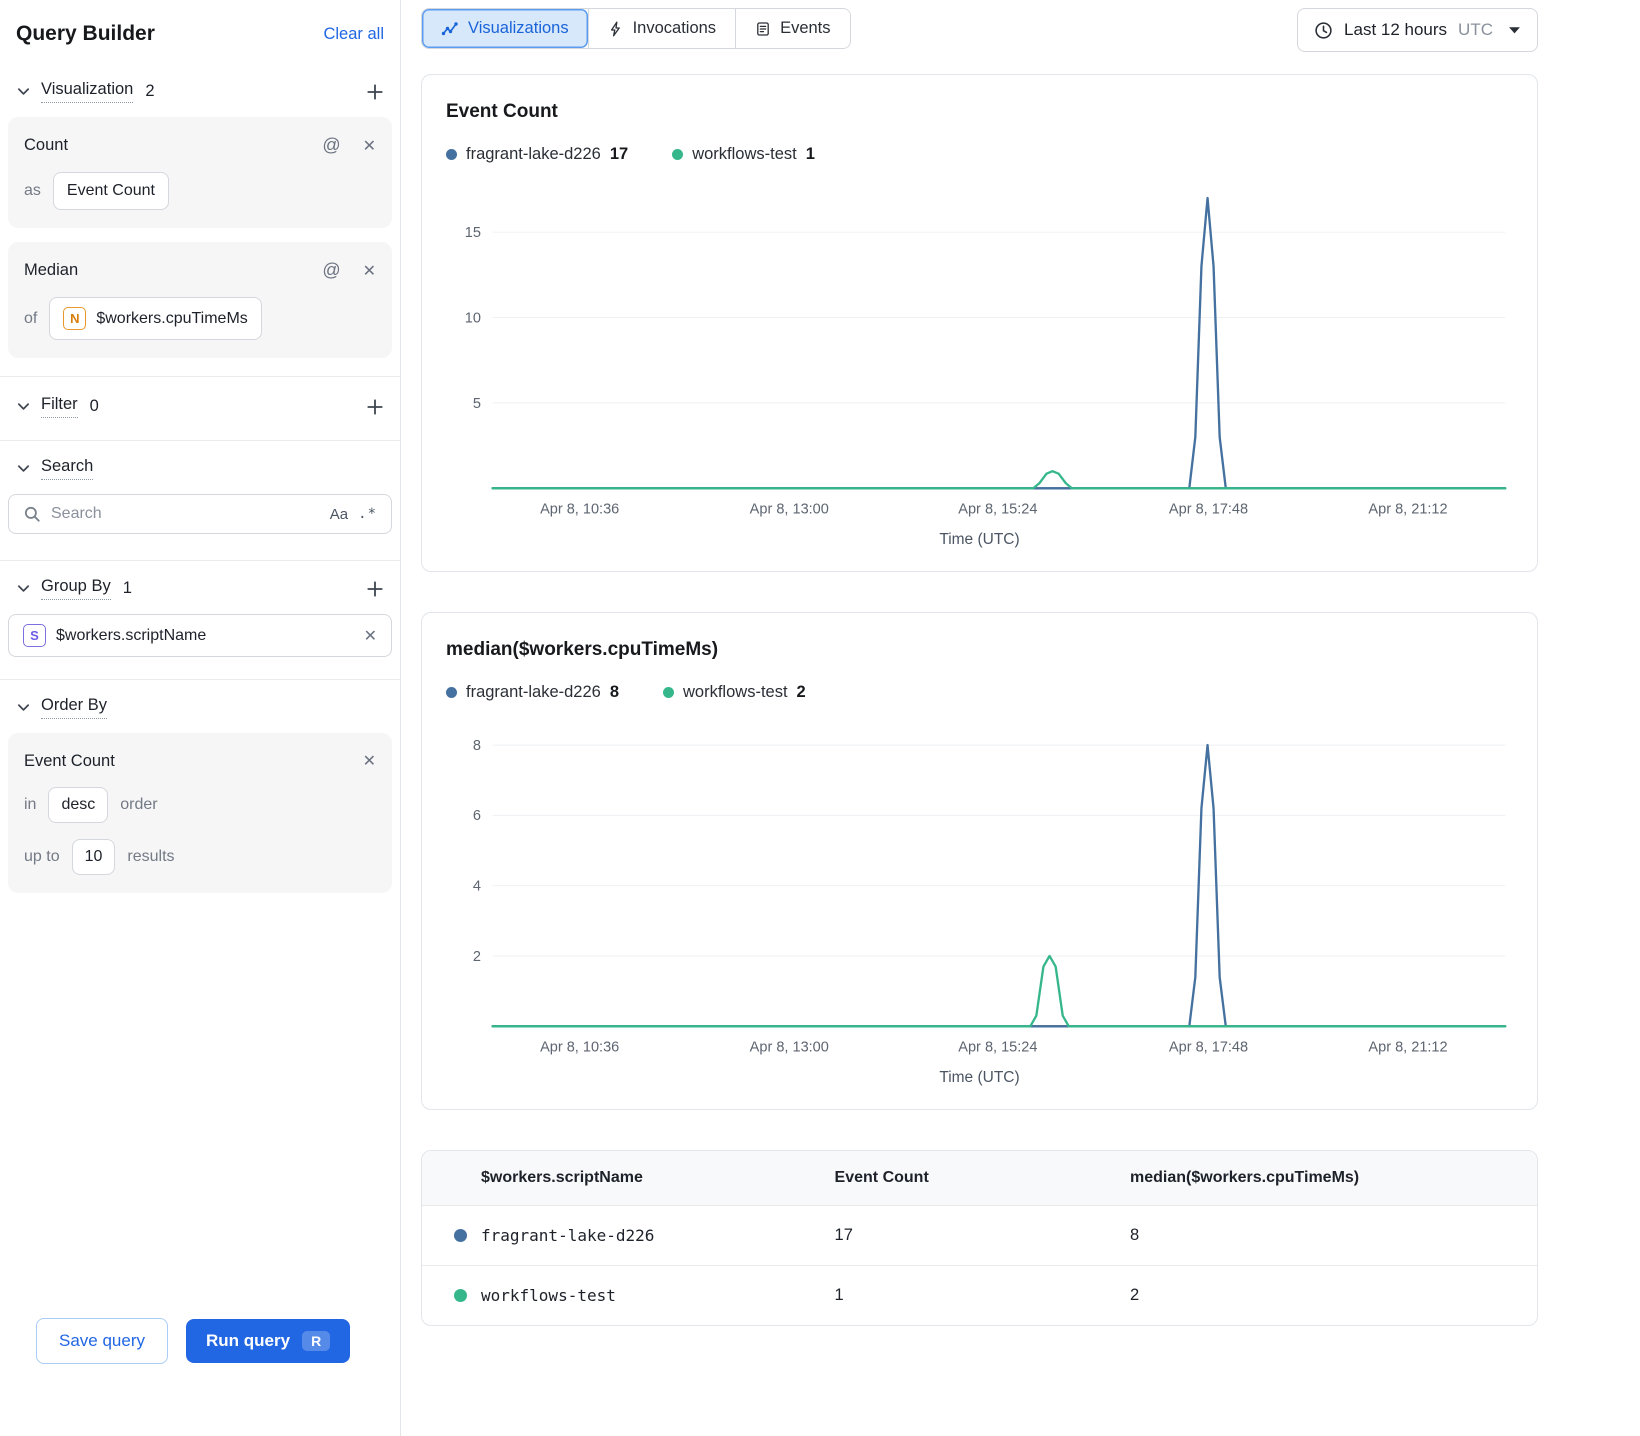 The width and height of the screenshot is (1640, 1436). What do you see at coordinates (200, 587) in the screenshot?
I see `group-by-section-header: Group By 1` at bounding box center [200, 587].